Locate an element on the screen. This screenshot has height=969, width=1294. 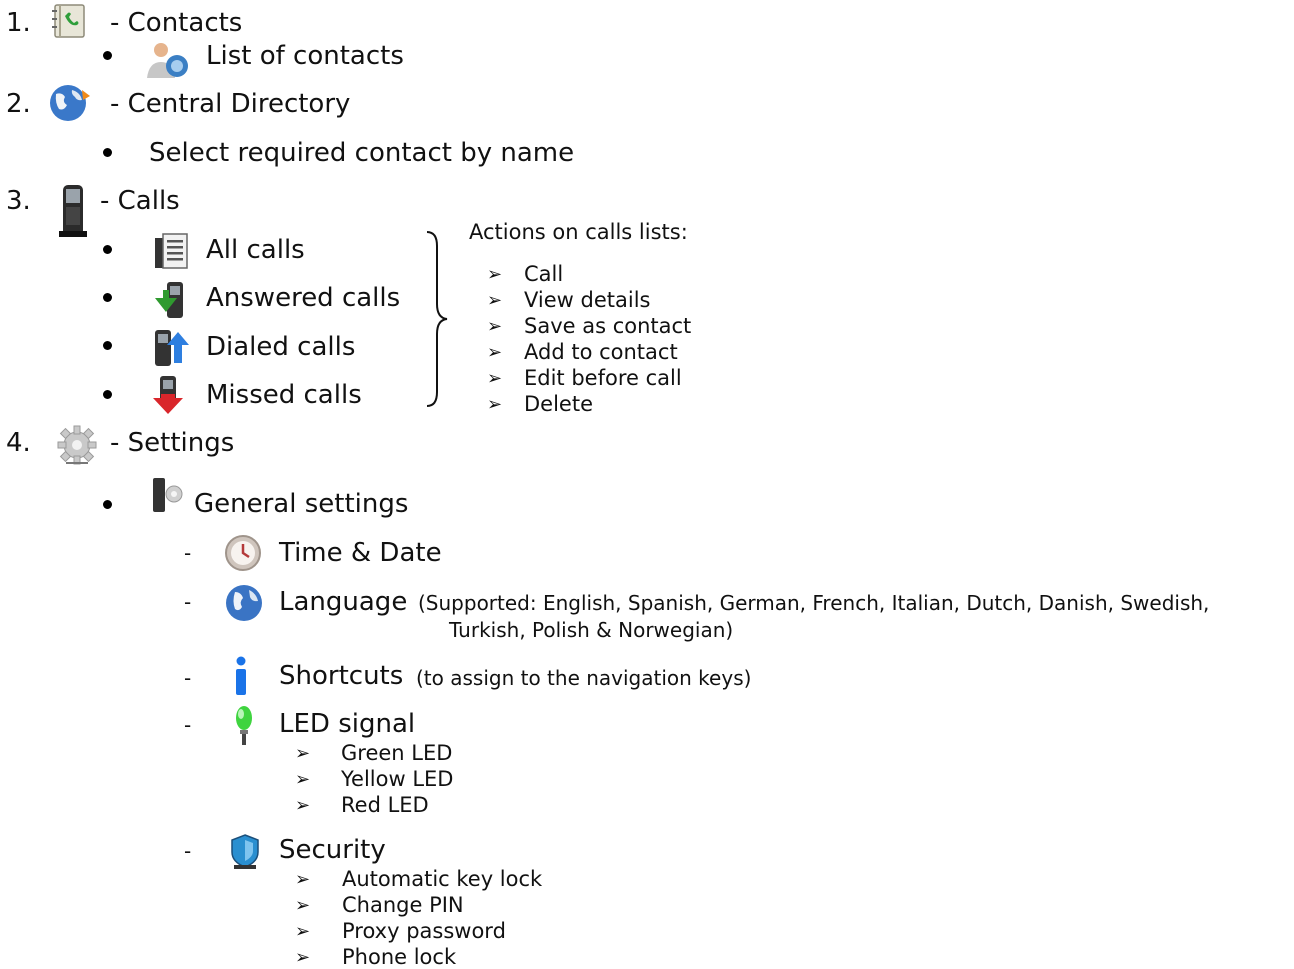
all-calls-icon is located at coordinates (171, 251).